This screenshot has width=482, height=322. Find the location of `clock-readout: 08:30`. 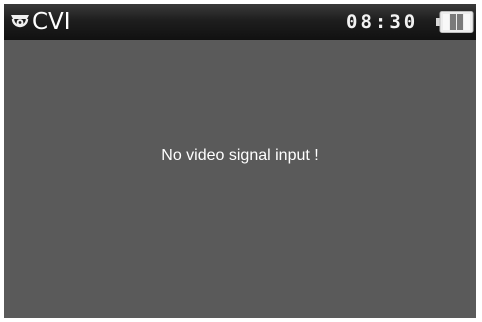

clock-readout: 08:30 is located at coordinates (382, 22).